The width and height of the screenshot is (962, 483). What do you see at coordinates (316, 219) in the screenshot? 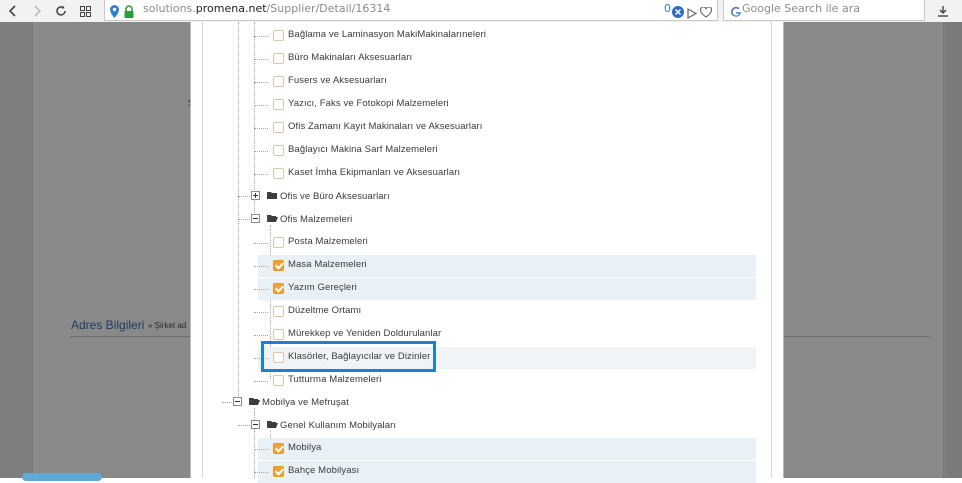
I see `folder-ofis-malzemeleri-label: Ofis Malzemeleri` at bounding box center [316, 219].